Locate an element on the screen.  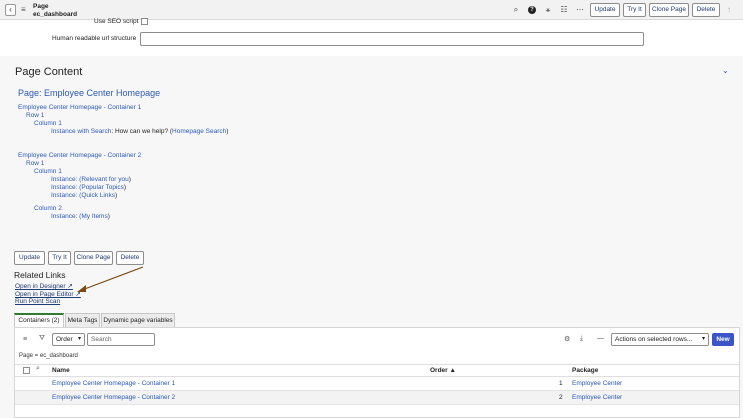
search-field-select: Order ▾ is located at coordinates (68, 339).